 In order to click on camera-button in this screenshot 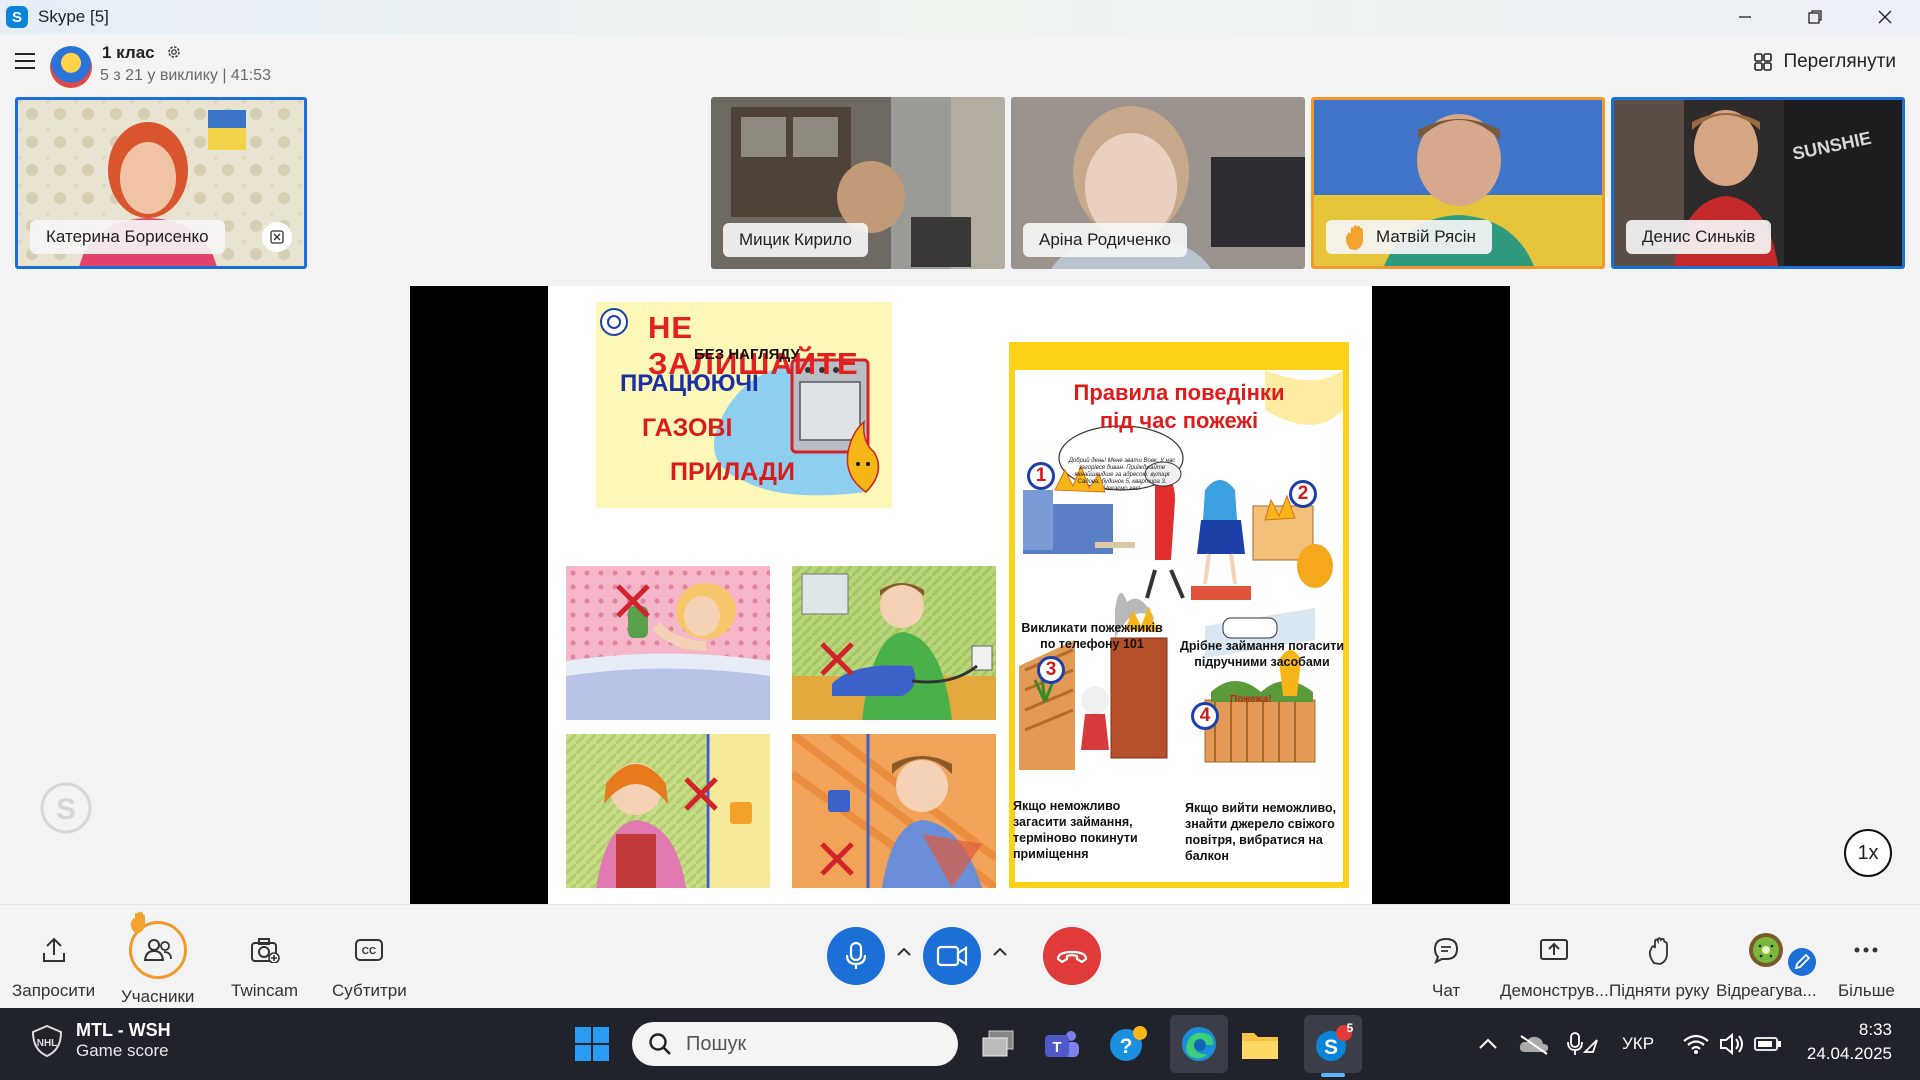, I will do `click(952, 956)`.